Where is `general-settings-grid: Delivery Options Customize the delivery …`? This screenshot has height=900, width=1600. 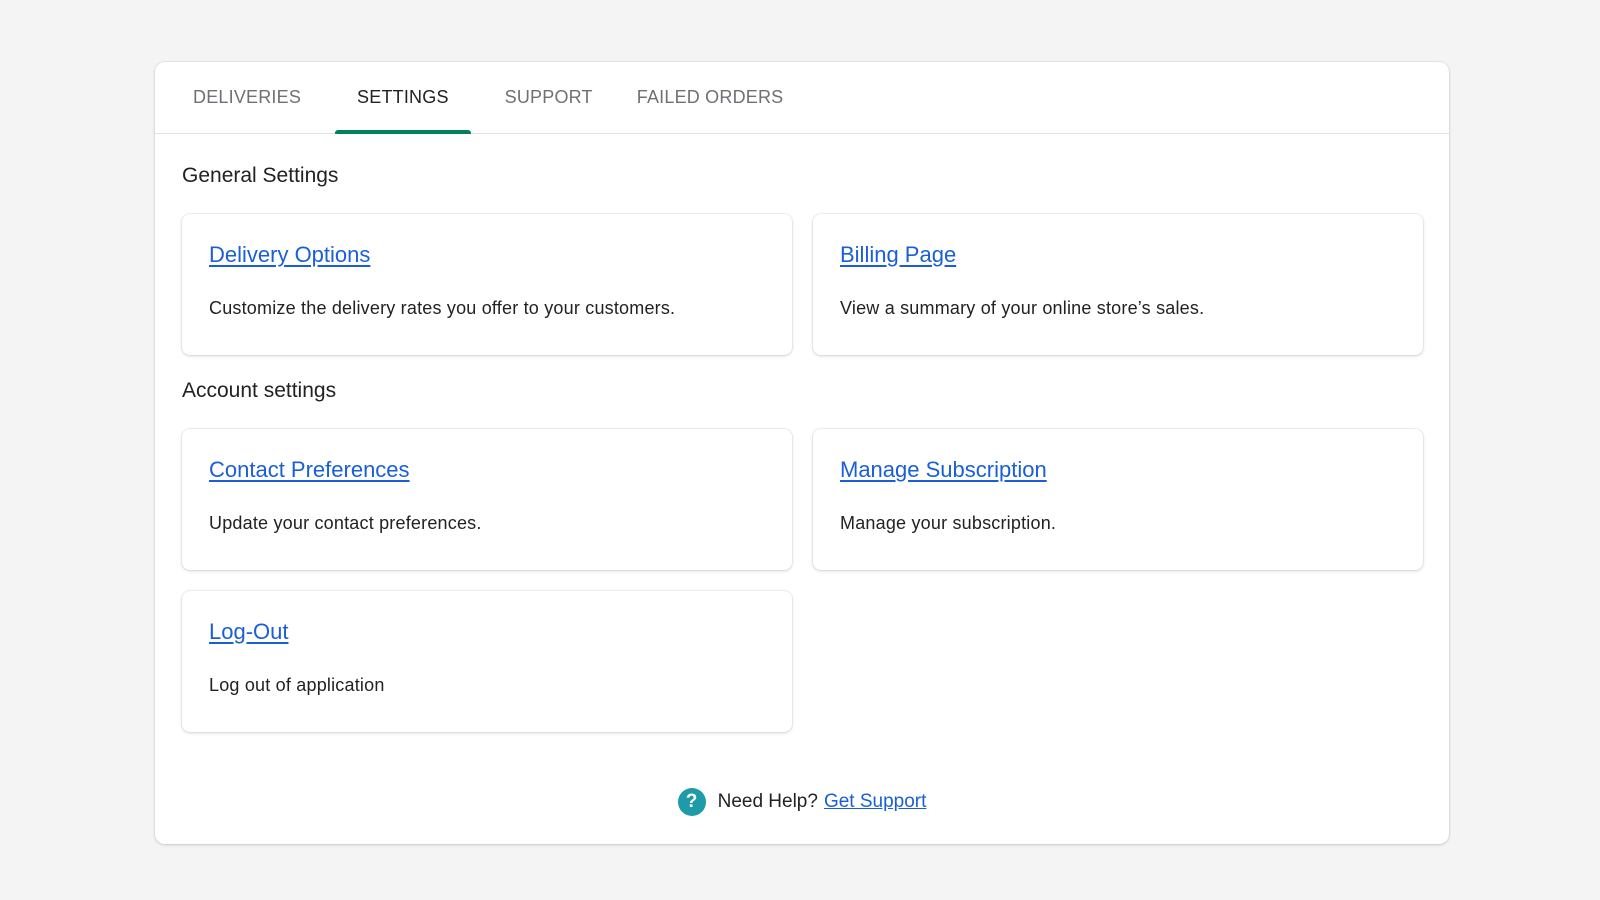
general-settings-grid: Delivery Options Customize the delivery … is located at coordinates (802, 284).